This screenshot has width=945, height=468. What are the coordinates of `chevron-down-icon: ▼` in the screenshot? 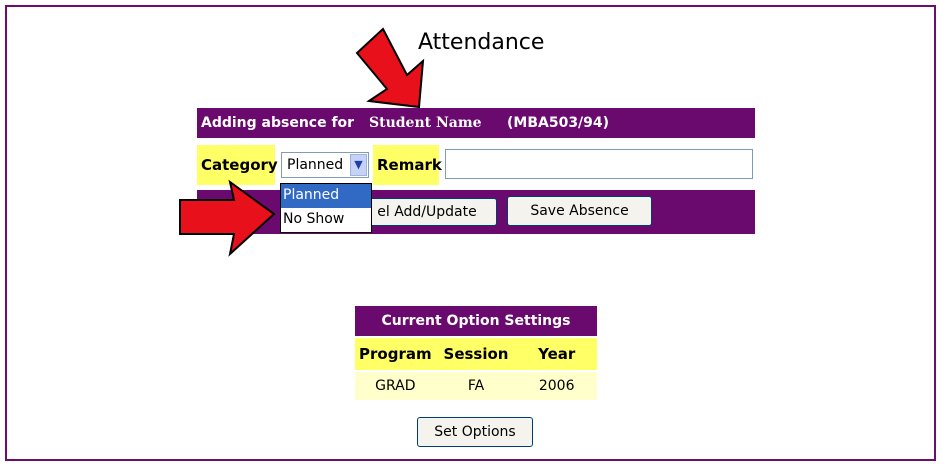 It's located at (358, 165).